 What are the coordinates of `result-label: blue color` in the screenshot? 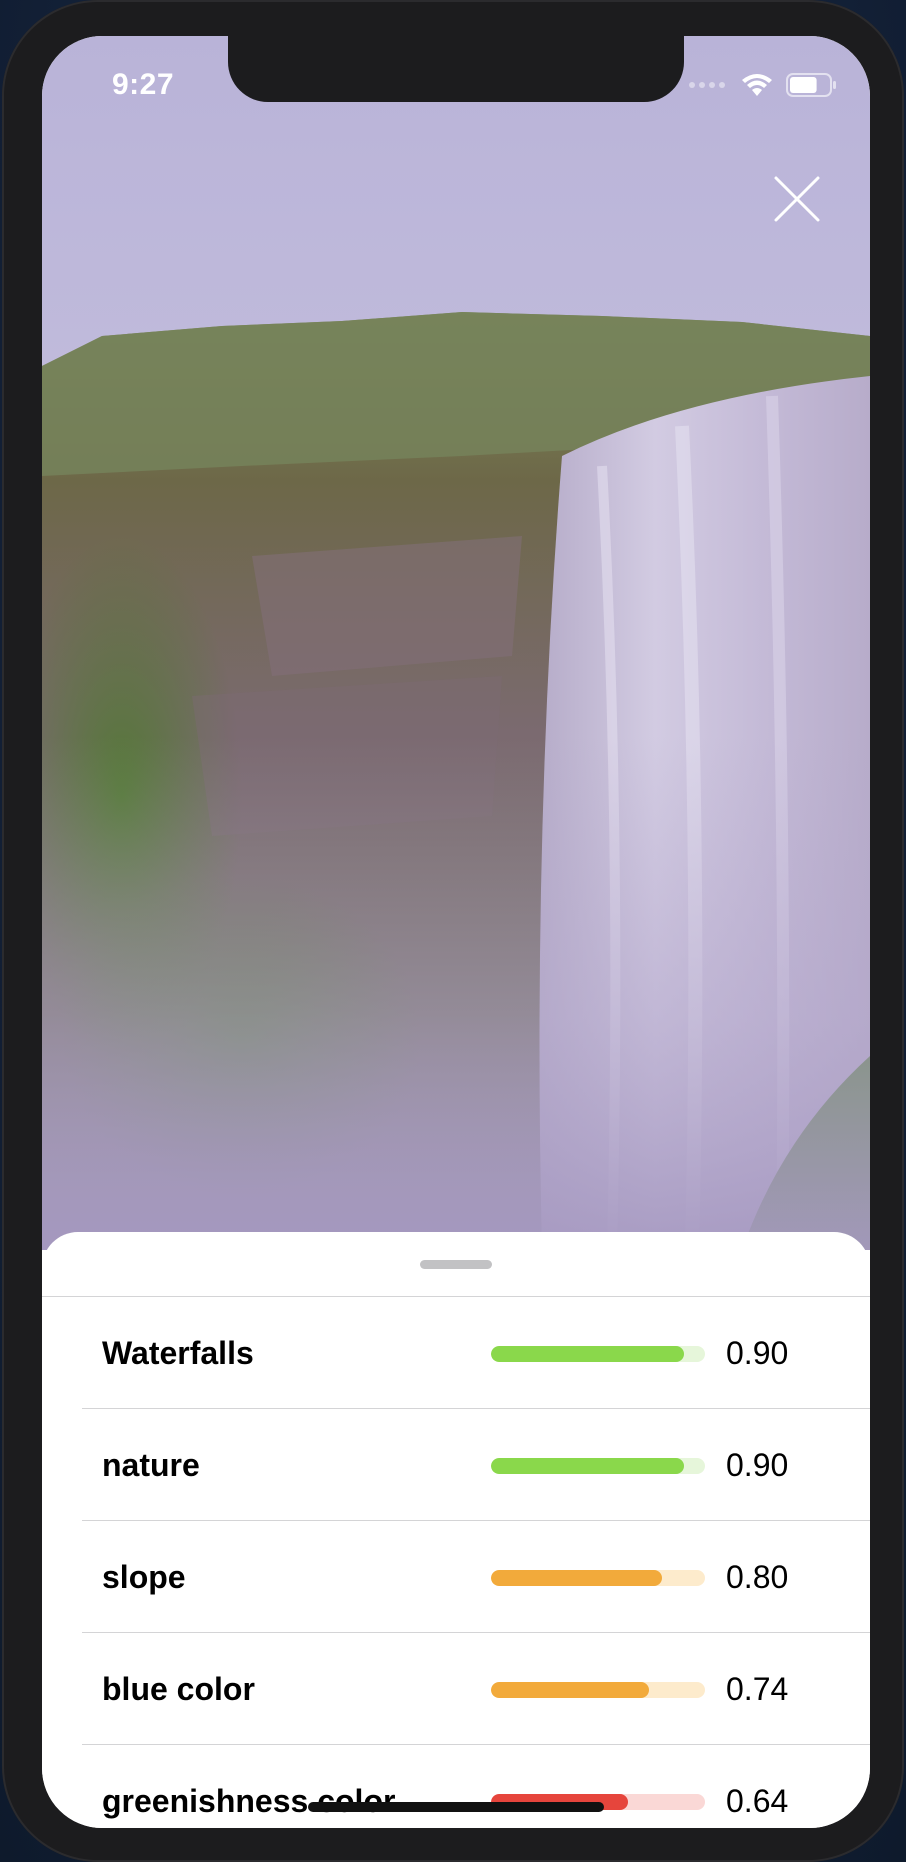 It's located at (178, 1689).